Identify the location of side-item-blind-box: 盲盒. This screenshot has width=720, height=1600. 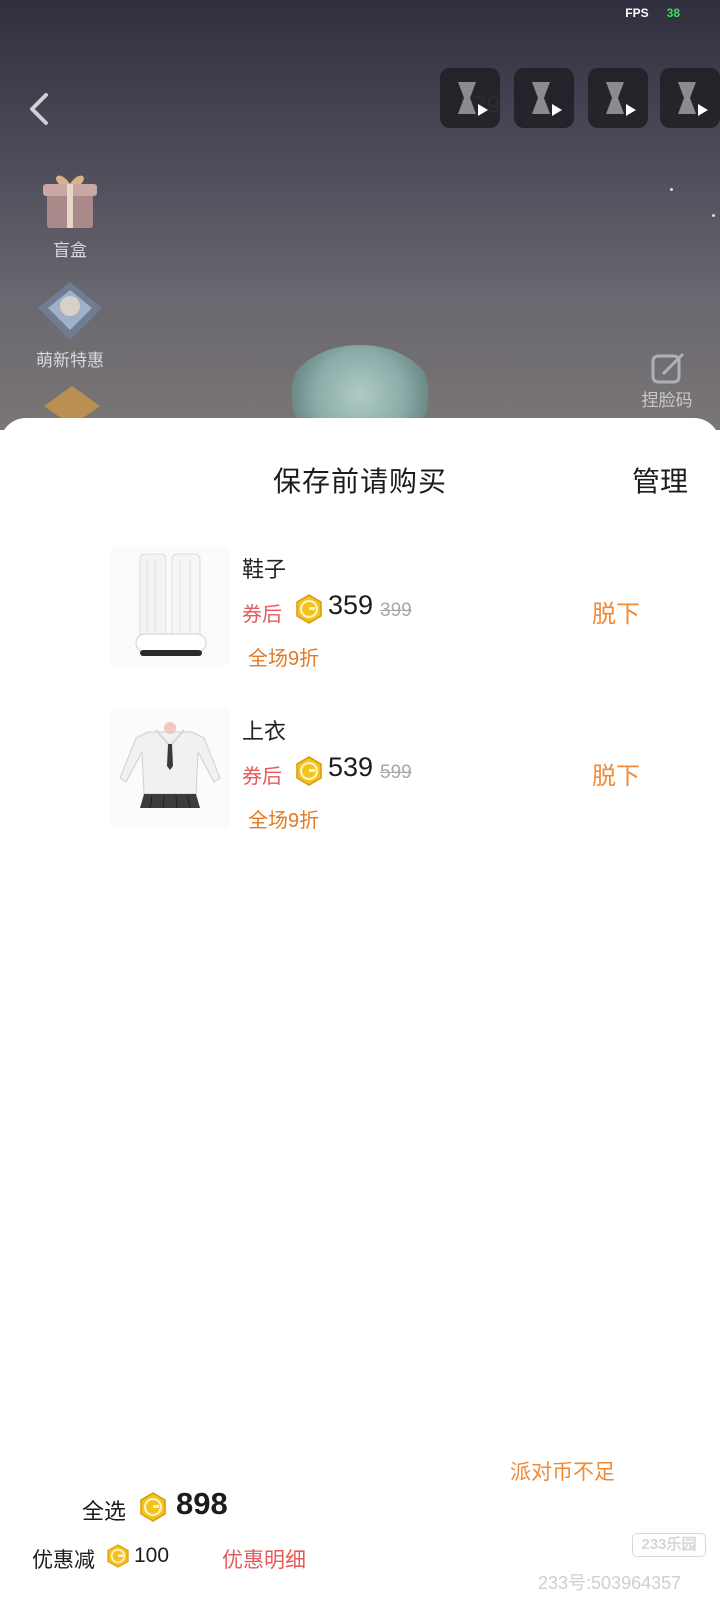
(70, 214).